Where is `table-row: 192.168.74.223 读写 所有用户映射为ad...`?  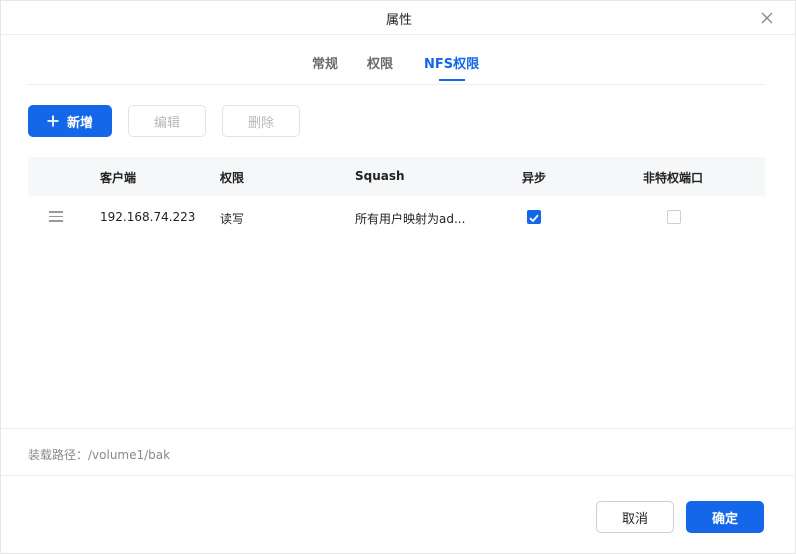
table-row: 192.168.74.223 读写 所有用户映射为ad... is located at coordinates (396, 217).